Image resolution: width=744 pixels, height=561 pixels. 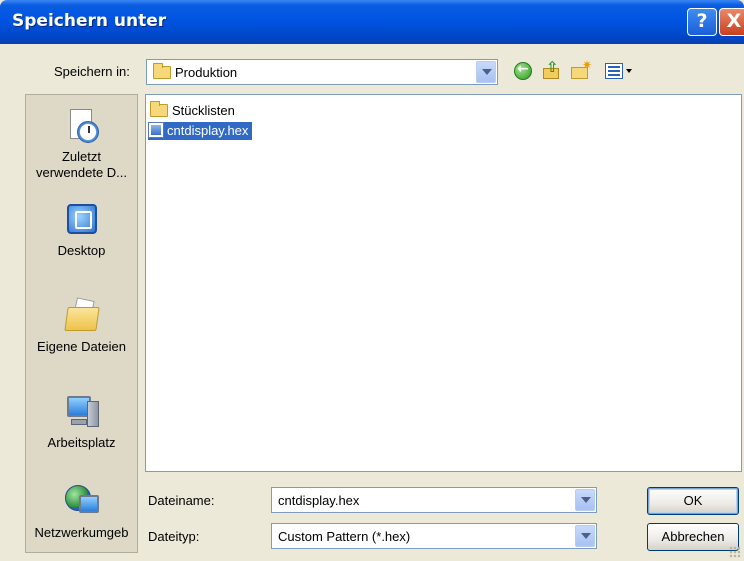 What do you see at coordinates (619, 71) in the screenshot?
I see `views-menu-icon` at bounding box center [619, 71].